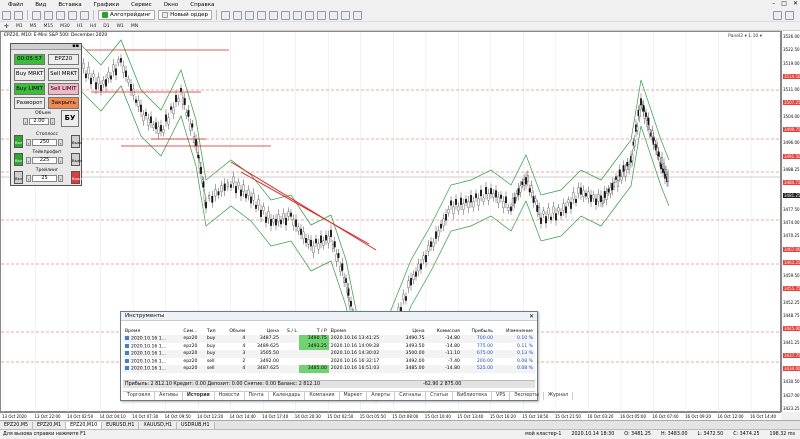 This screenshot has height=439, width=800. What do you see at coordinates (262, 15) in the screenshot?
I see `zoom-in-icon` at bounding box center [262, 15].